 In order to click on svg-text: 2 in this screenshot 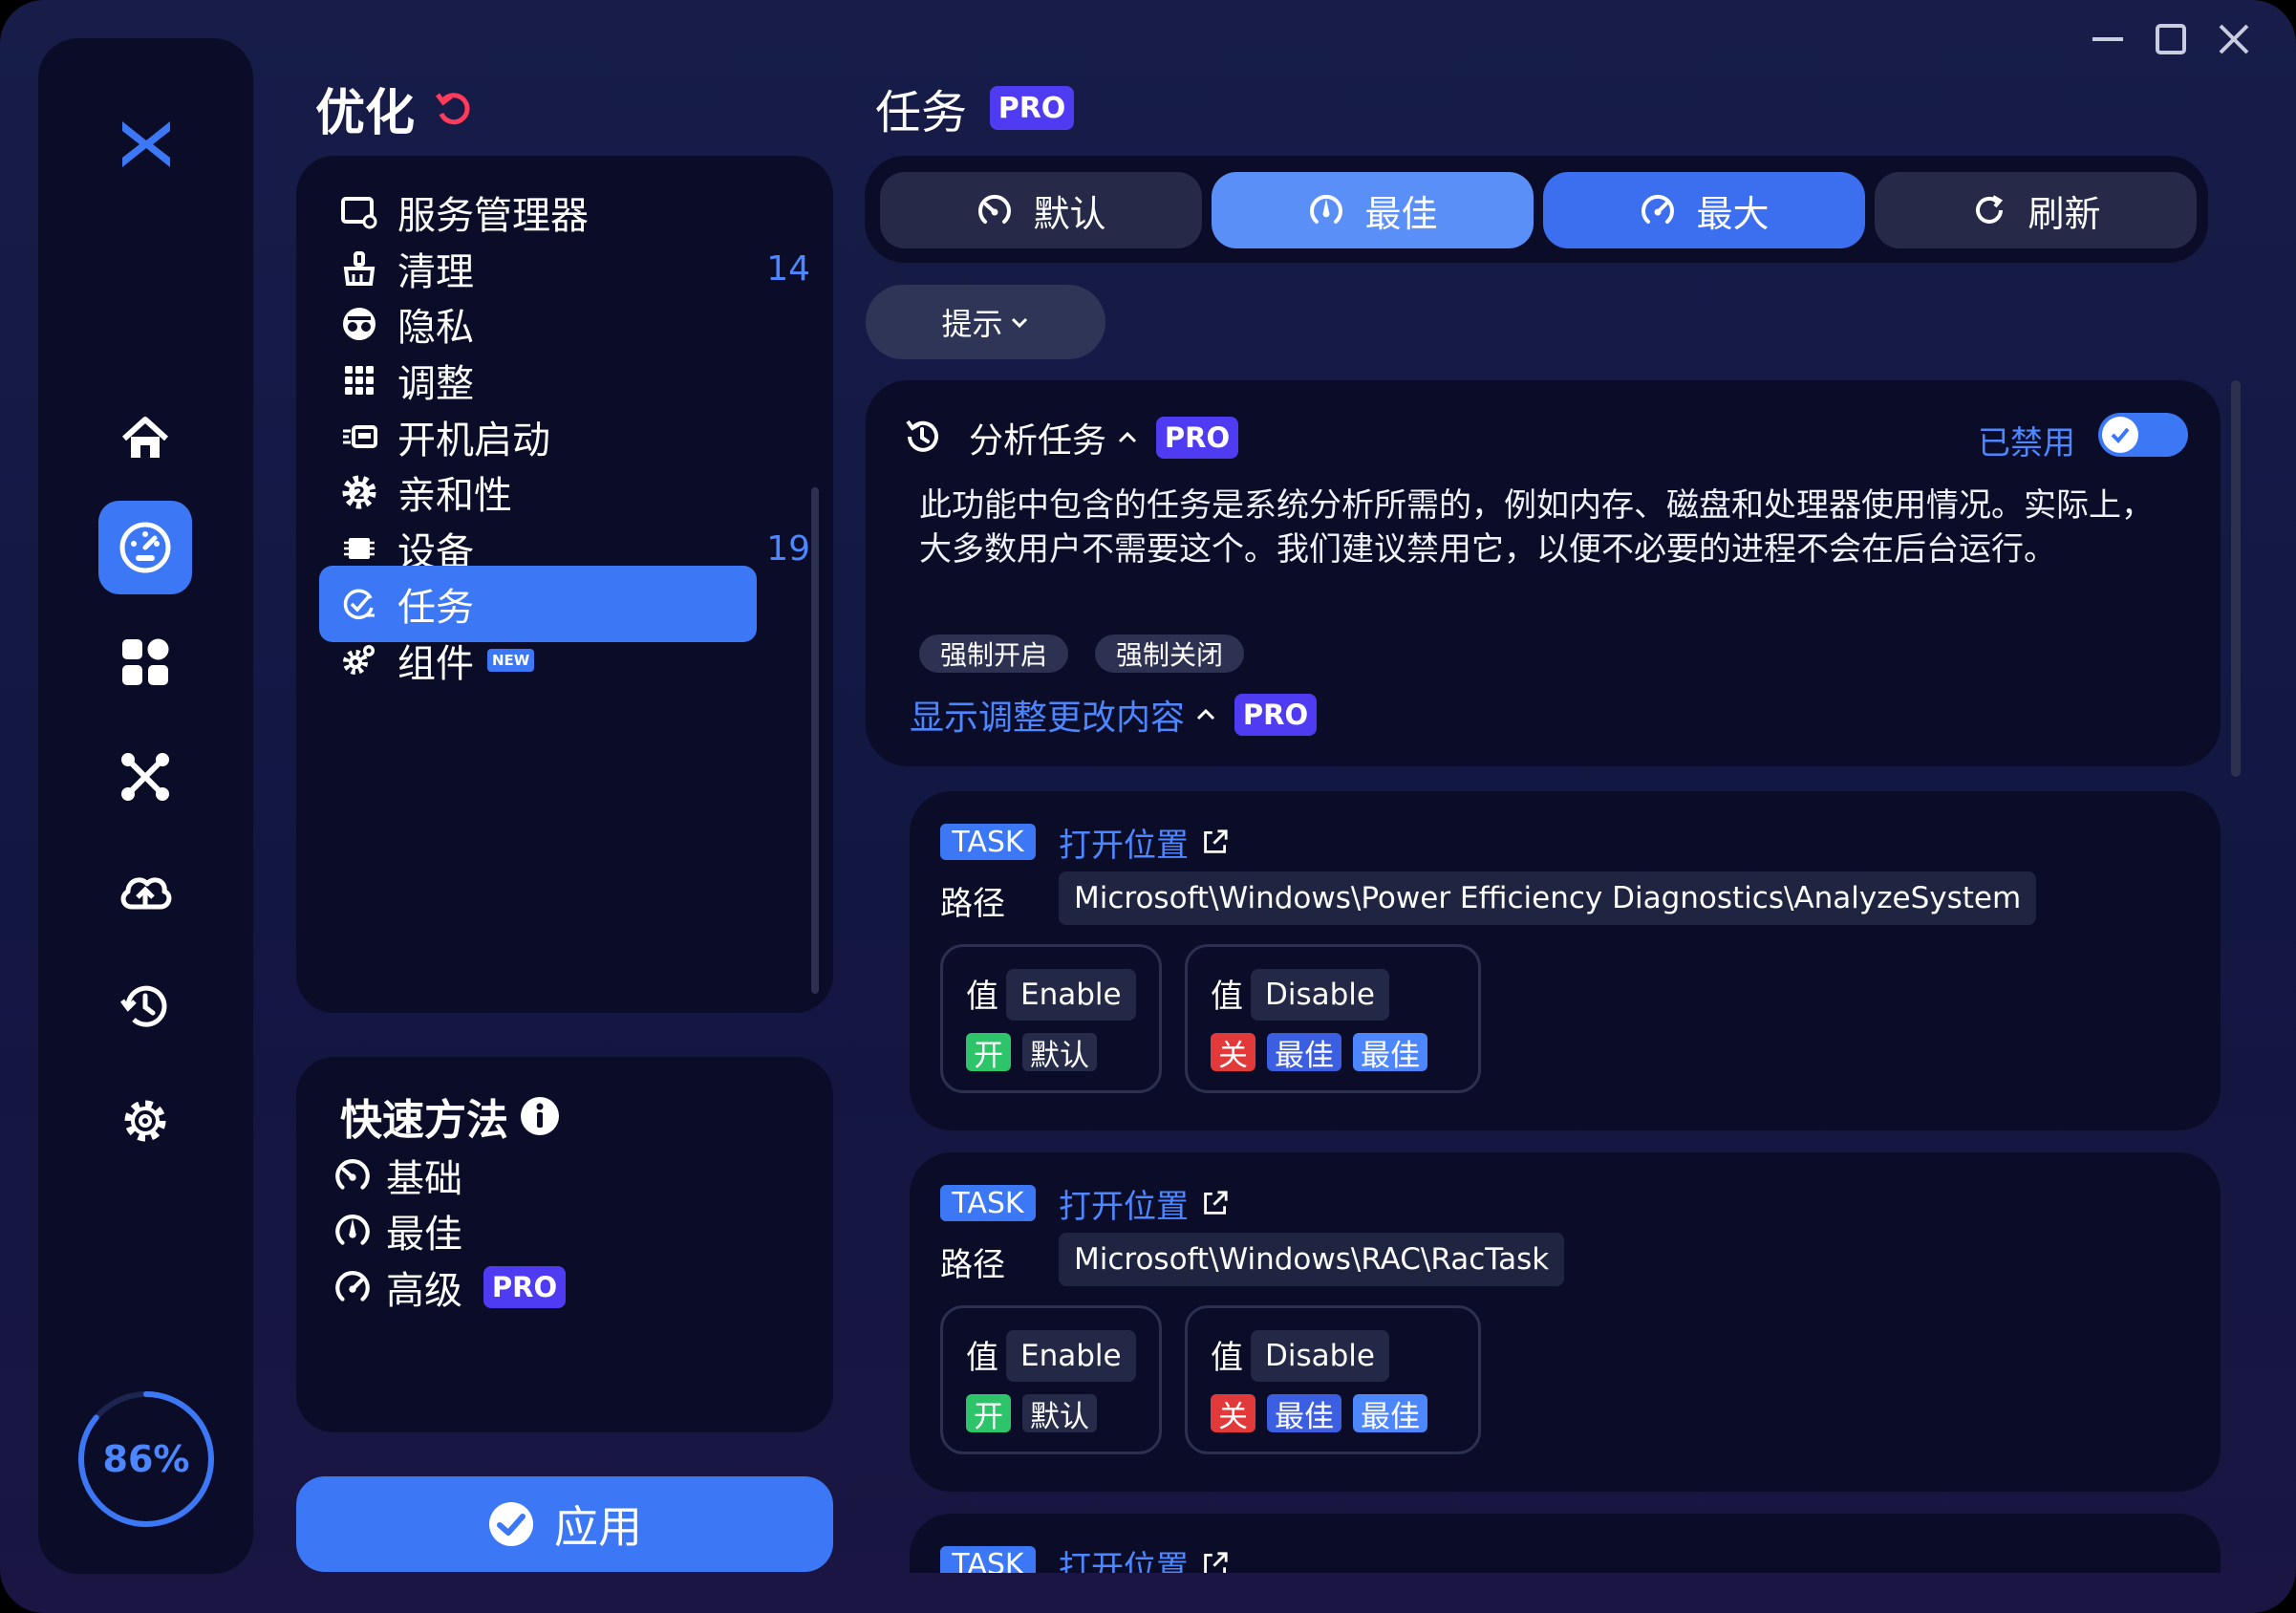, I will do `click(360, 494)`.